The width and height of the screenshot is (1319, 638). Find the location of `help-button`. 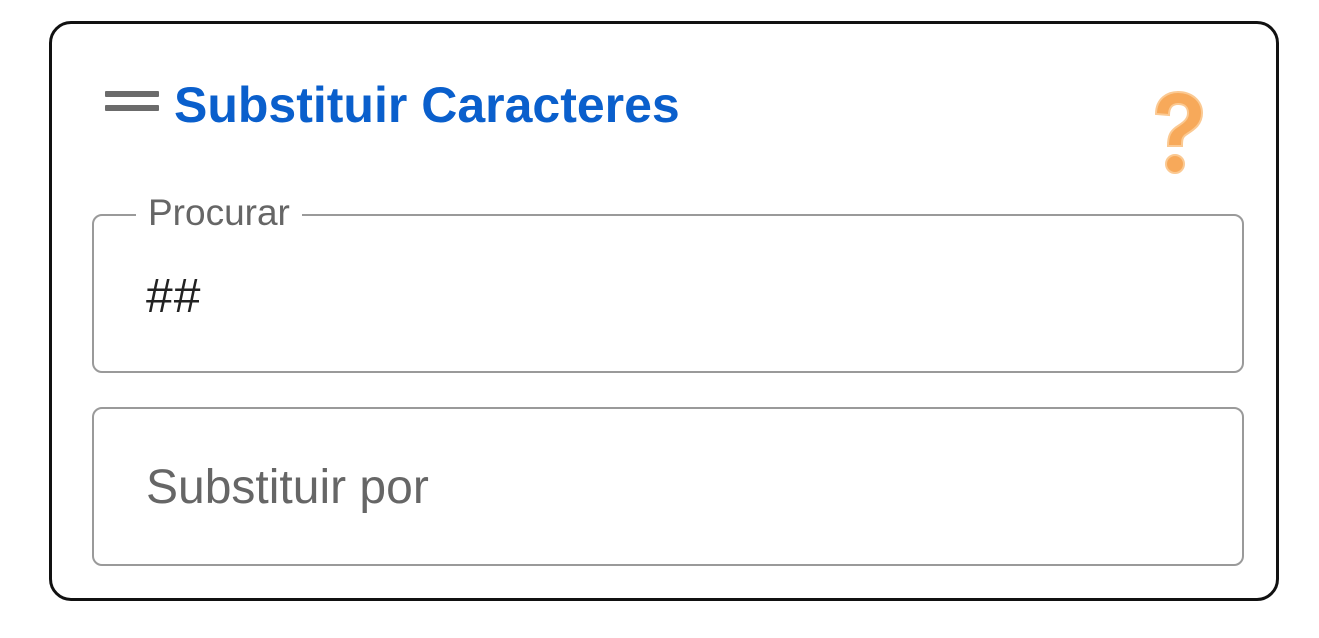

help-button is located at coordinates (1178, 134).